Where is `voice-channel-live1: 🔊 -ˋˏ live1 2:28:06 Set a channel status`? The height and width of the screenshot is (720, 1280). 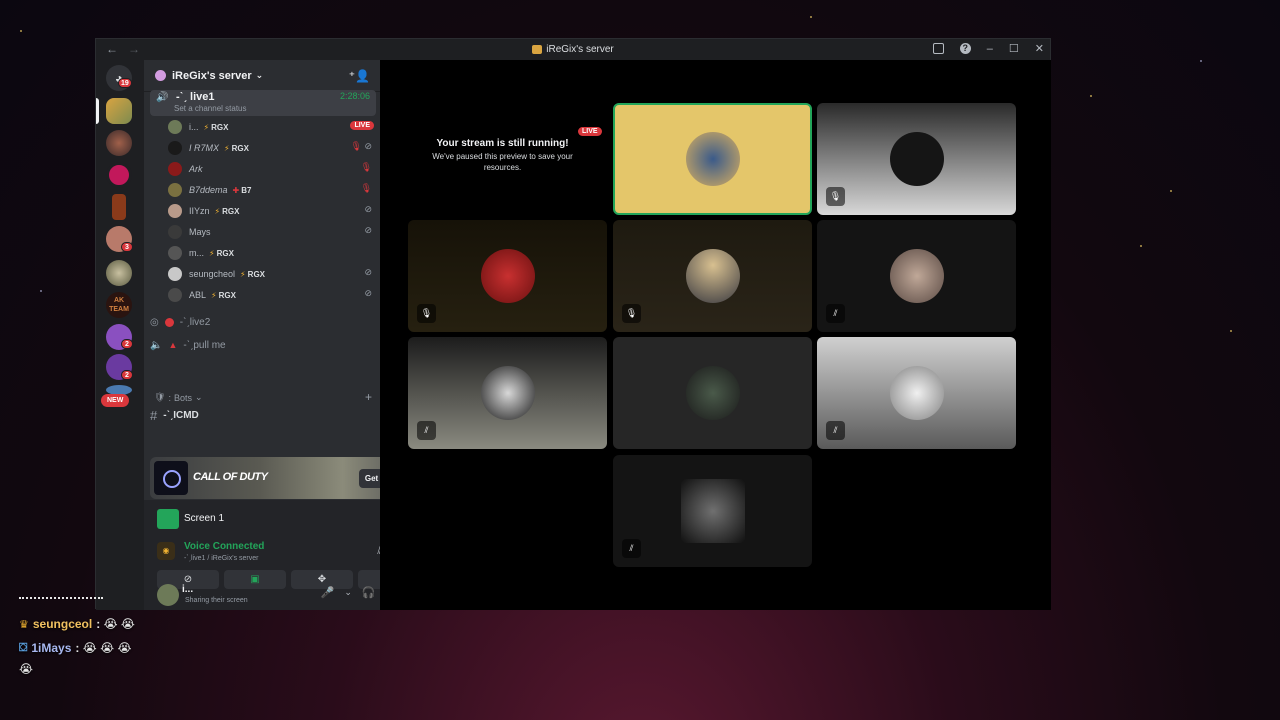
voice-channel-live1: 🔊 -ˋˏ live1 2:28:06 Set a channel status is located at coordinates (263, 103).